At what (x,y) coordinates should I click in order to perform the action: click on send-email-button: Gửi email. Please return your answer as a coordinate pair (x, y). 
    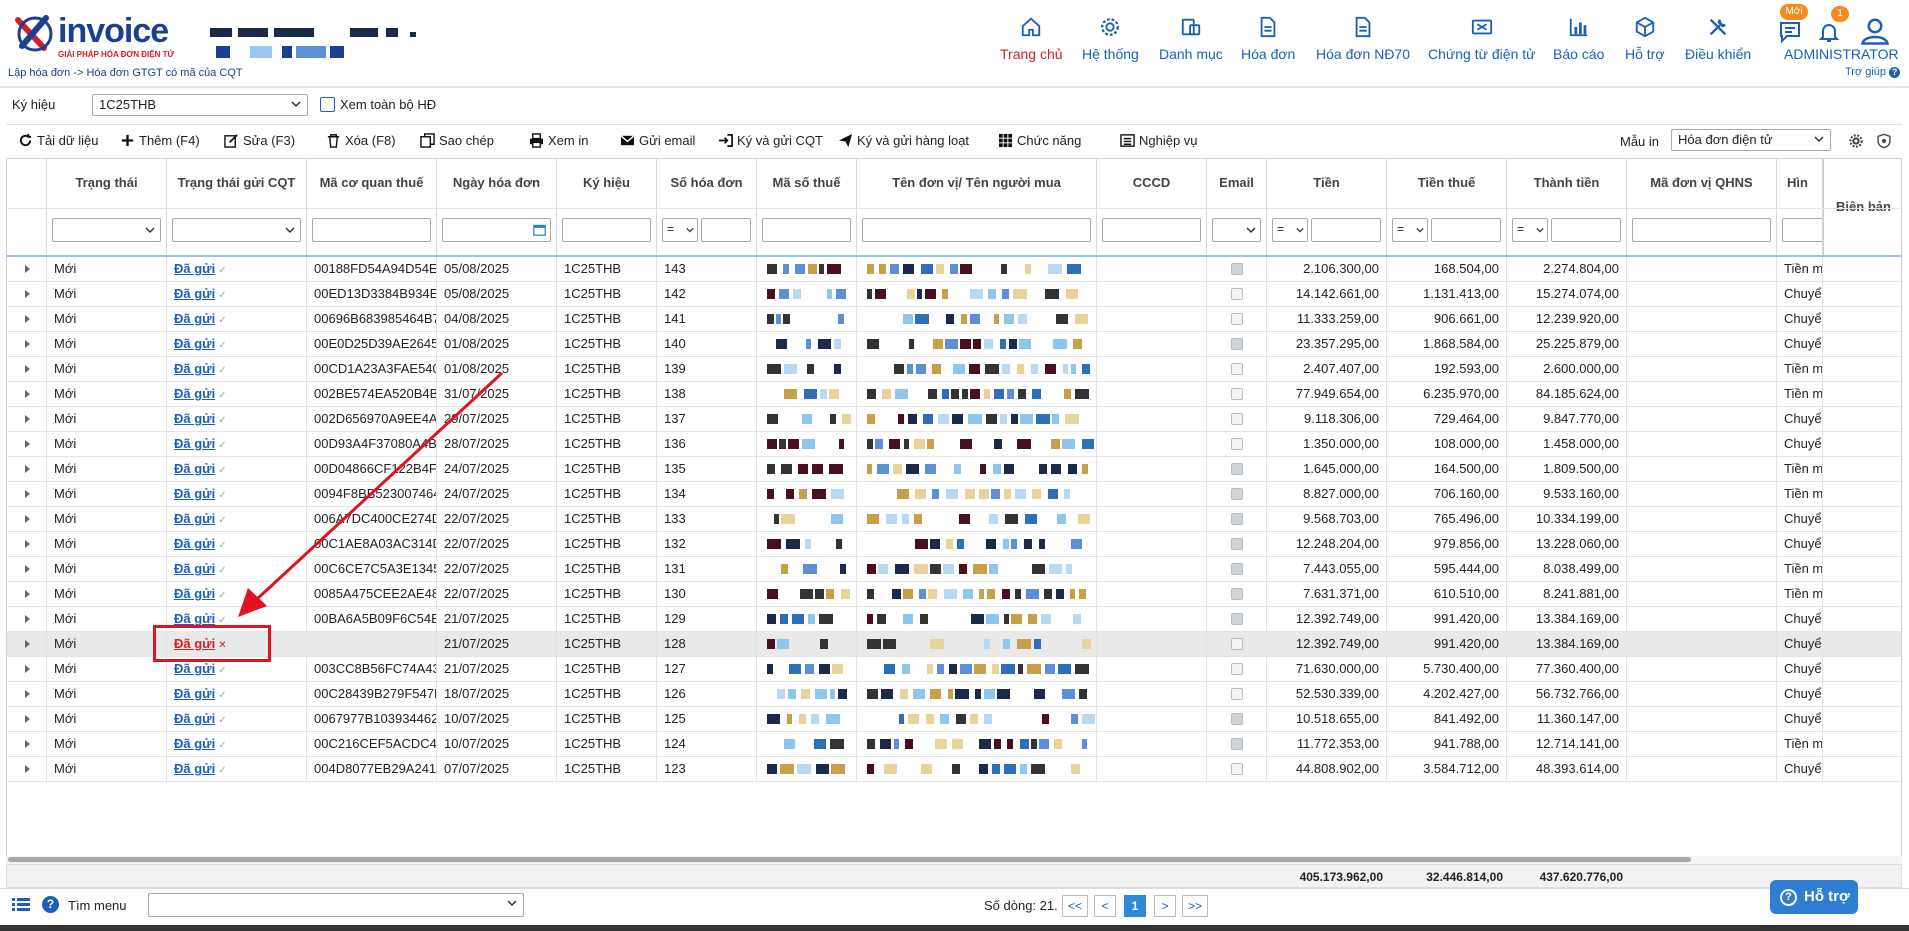
    Looking at the image, I should click on (657, 140).